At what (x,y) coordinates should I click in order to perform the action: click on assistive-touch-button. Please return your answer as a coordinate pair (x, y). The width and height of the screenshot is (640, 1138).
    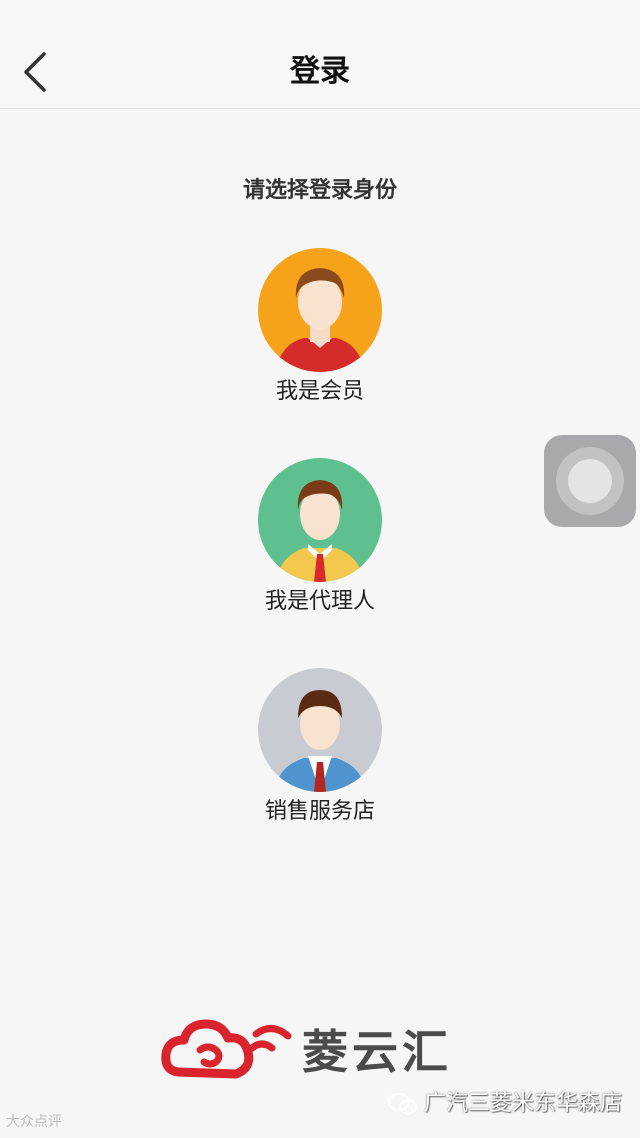
    Looking at the image, I should click on (590, 481).